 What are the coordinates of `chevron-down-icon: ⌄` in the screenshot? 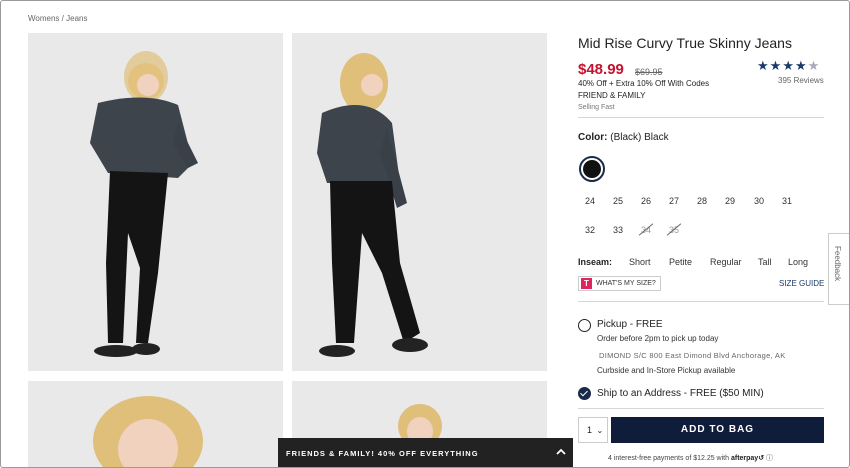 It's located at (600, 430).